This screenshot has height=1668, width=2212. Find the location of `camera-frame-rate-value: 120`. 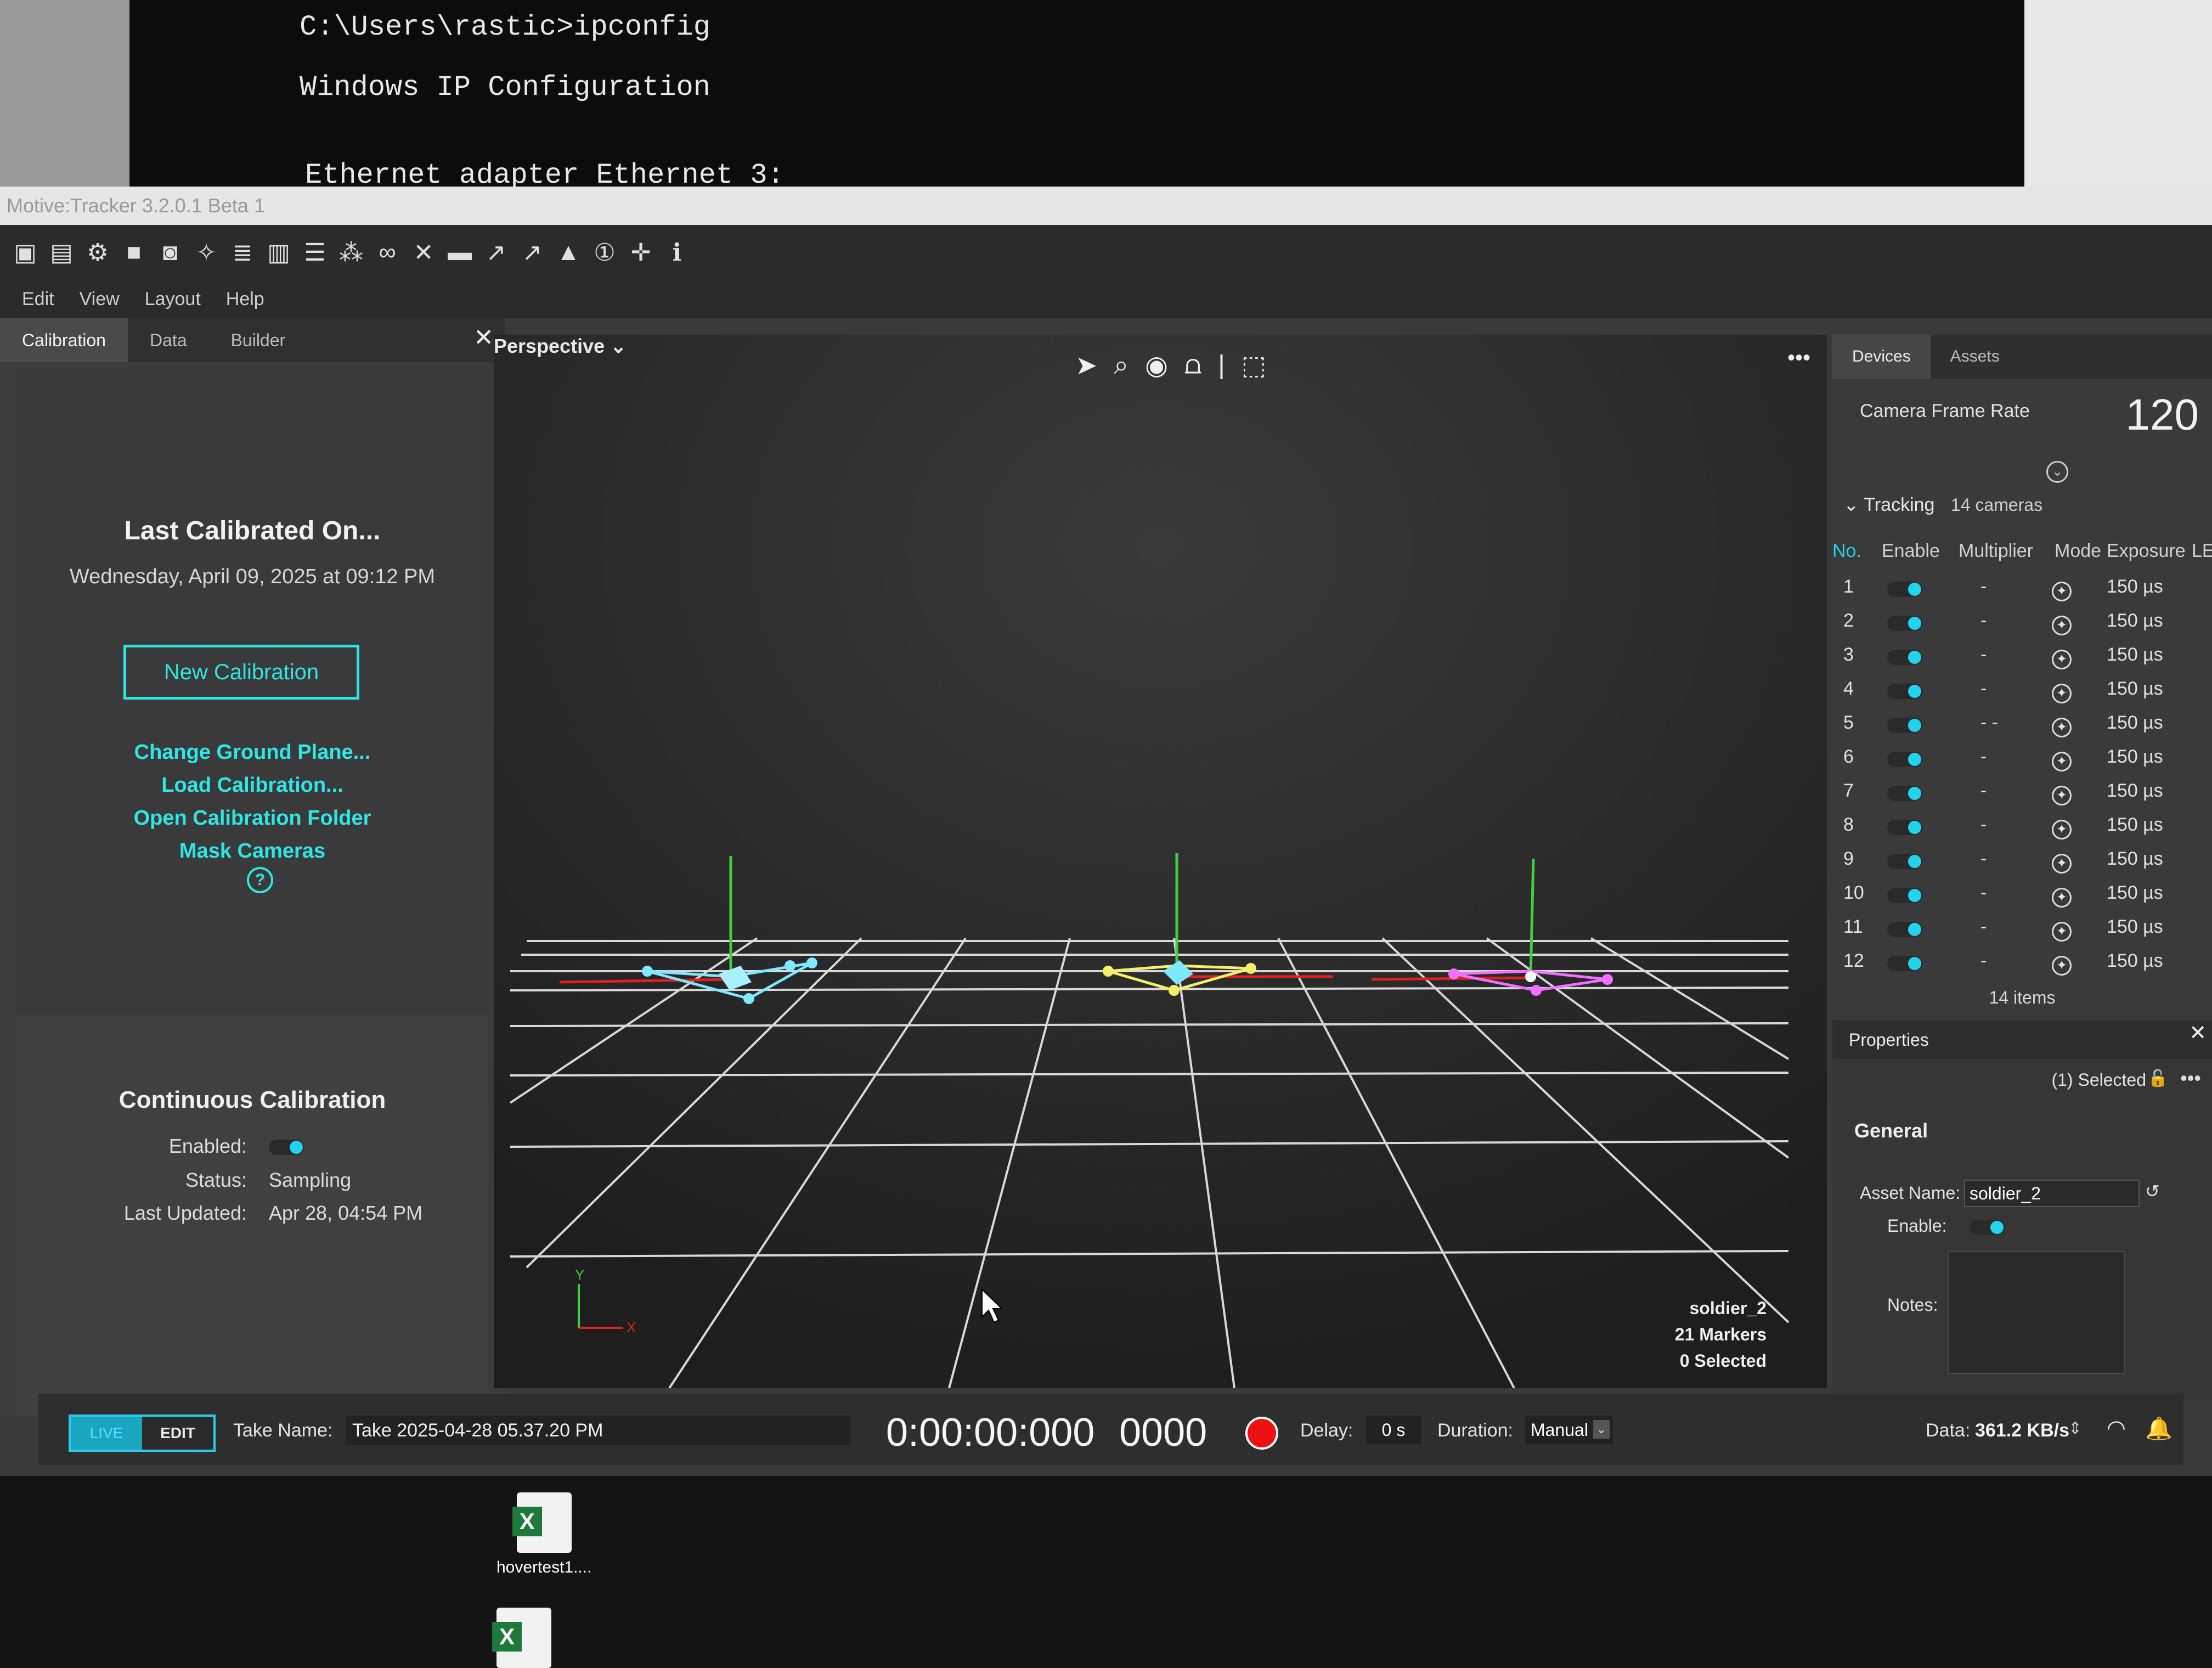

camera-frame-rate-value: 120 is located at coordinates (2162, 415).